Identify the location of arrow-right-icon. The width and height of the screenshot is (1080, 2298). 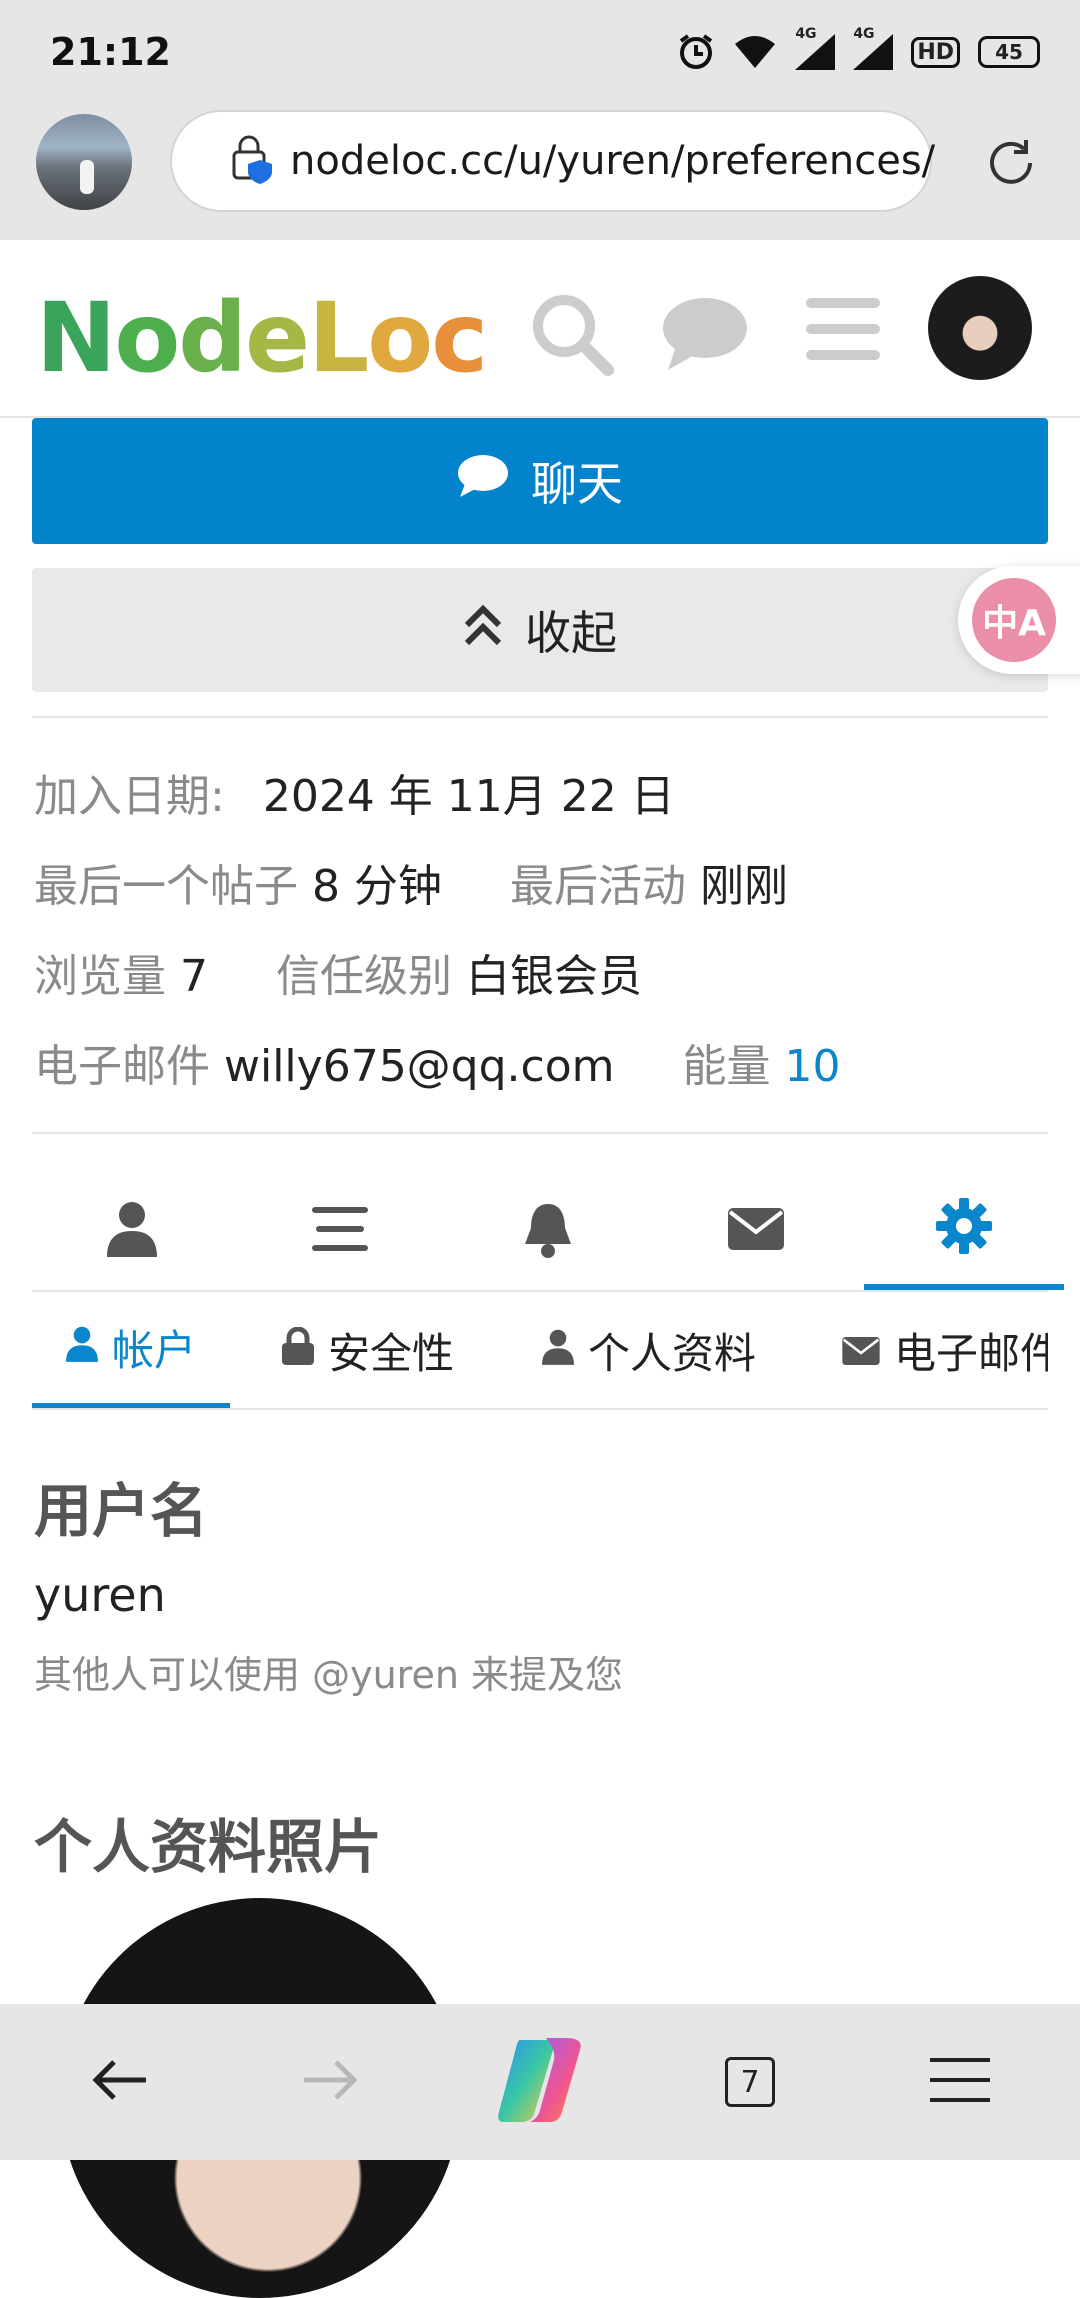
(330, 2082).